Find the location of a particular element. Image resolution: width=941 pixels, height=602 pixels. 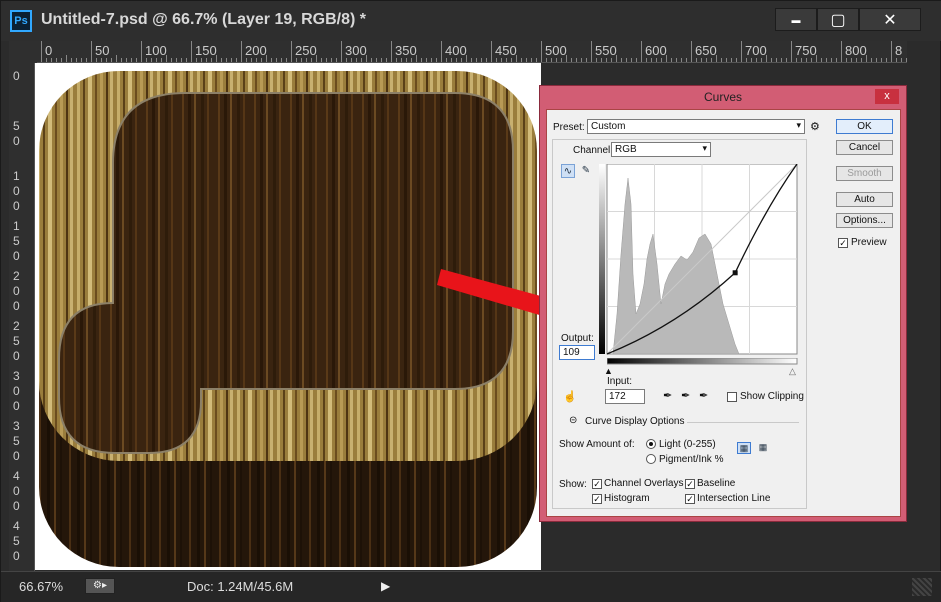

curve-control-point is located at coordinates (735, 273).